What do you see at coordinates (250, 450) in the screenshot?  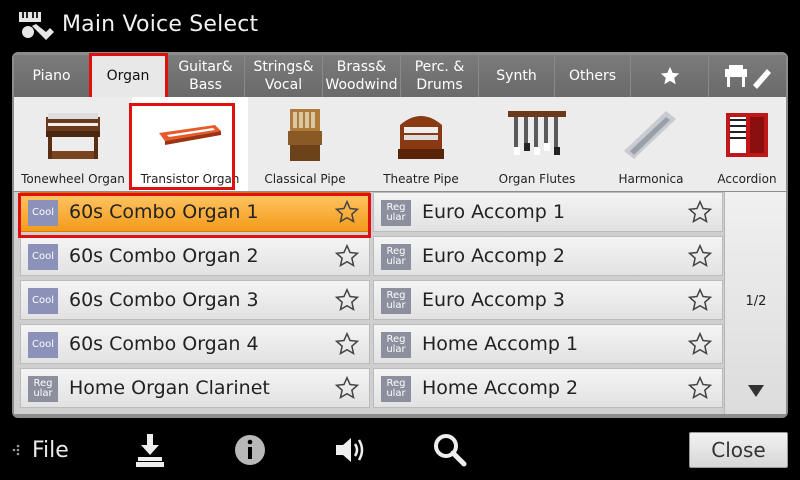 I see `info-icon` at bounding box center [250, 450].